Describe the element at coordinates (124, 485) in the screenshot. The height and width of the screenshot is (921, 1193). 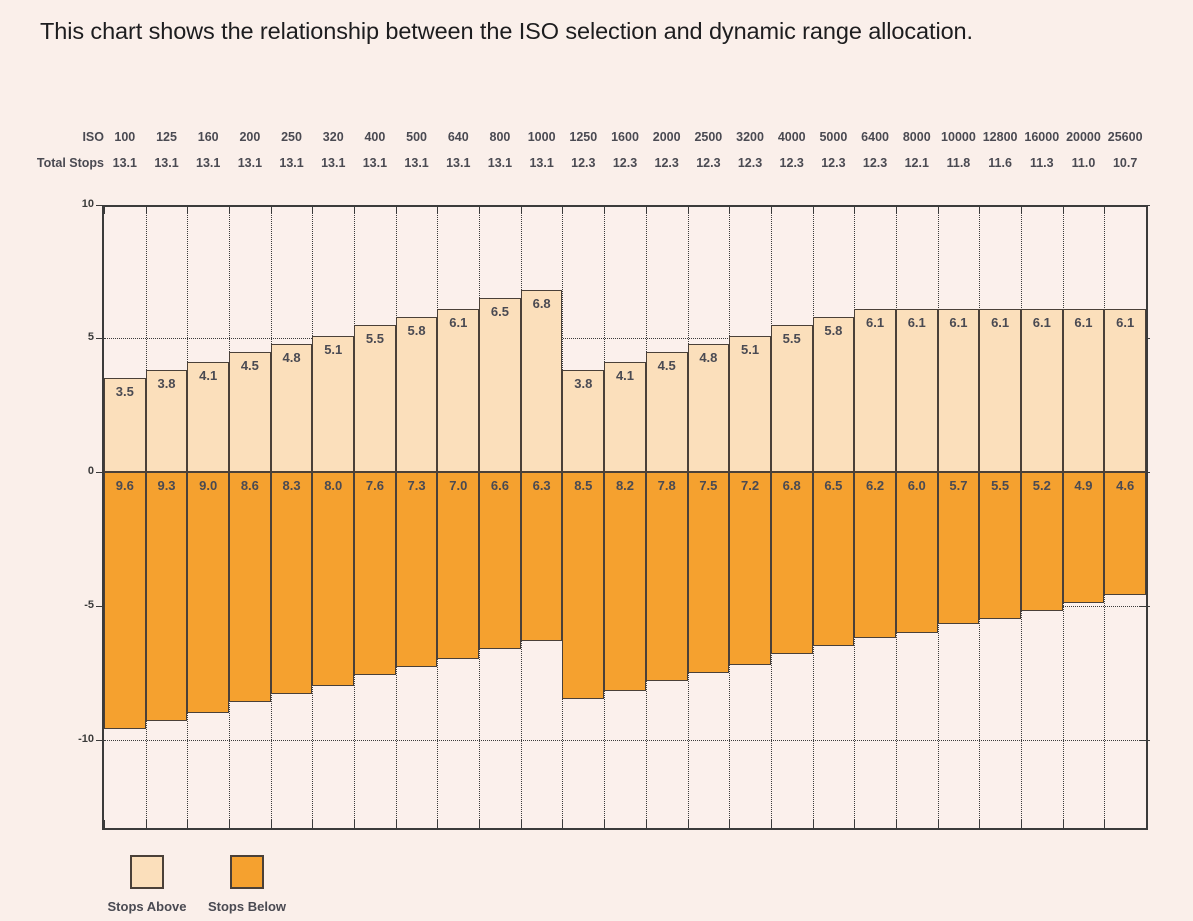
I see `bar-value-stops-below: 9.6` at that location.